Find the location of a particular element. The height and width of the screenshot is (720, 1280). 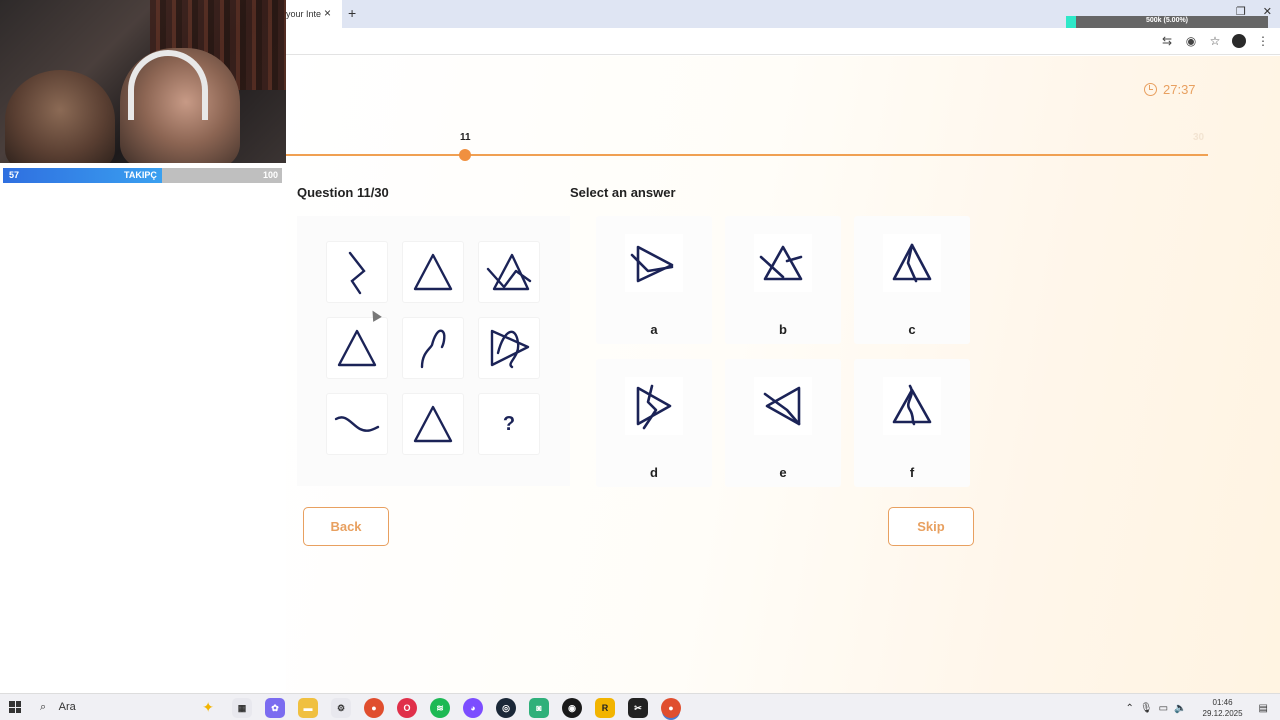

chrome-icon: ● is located at coordinates (374, 708).